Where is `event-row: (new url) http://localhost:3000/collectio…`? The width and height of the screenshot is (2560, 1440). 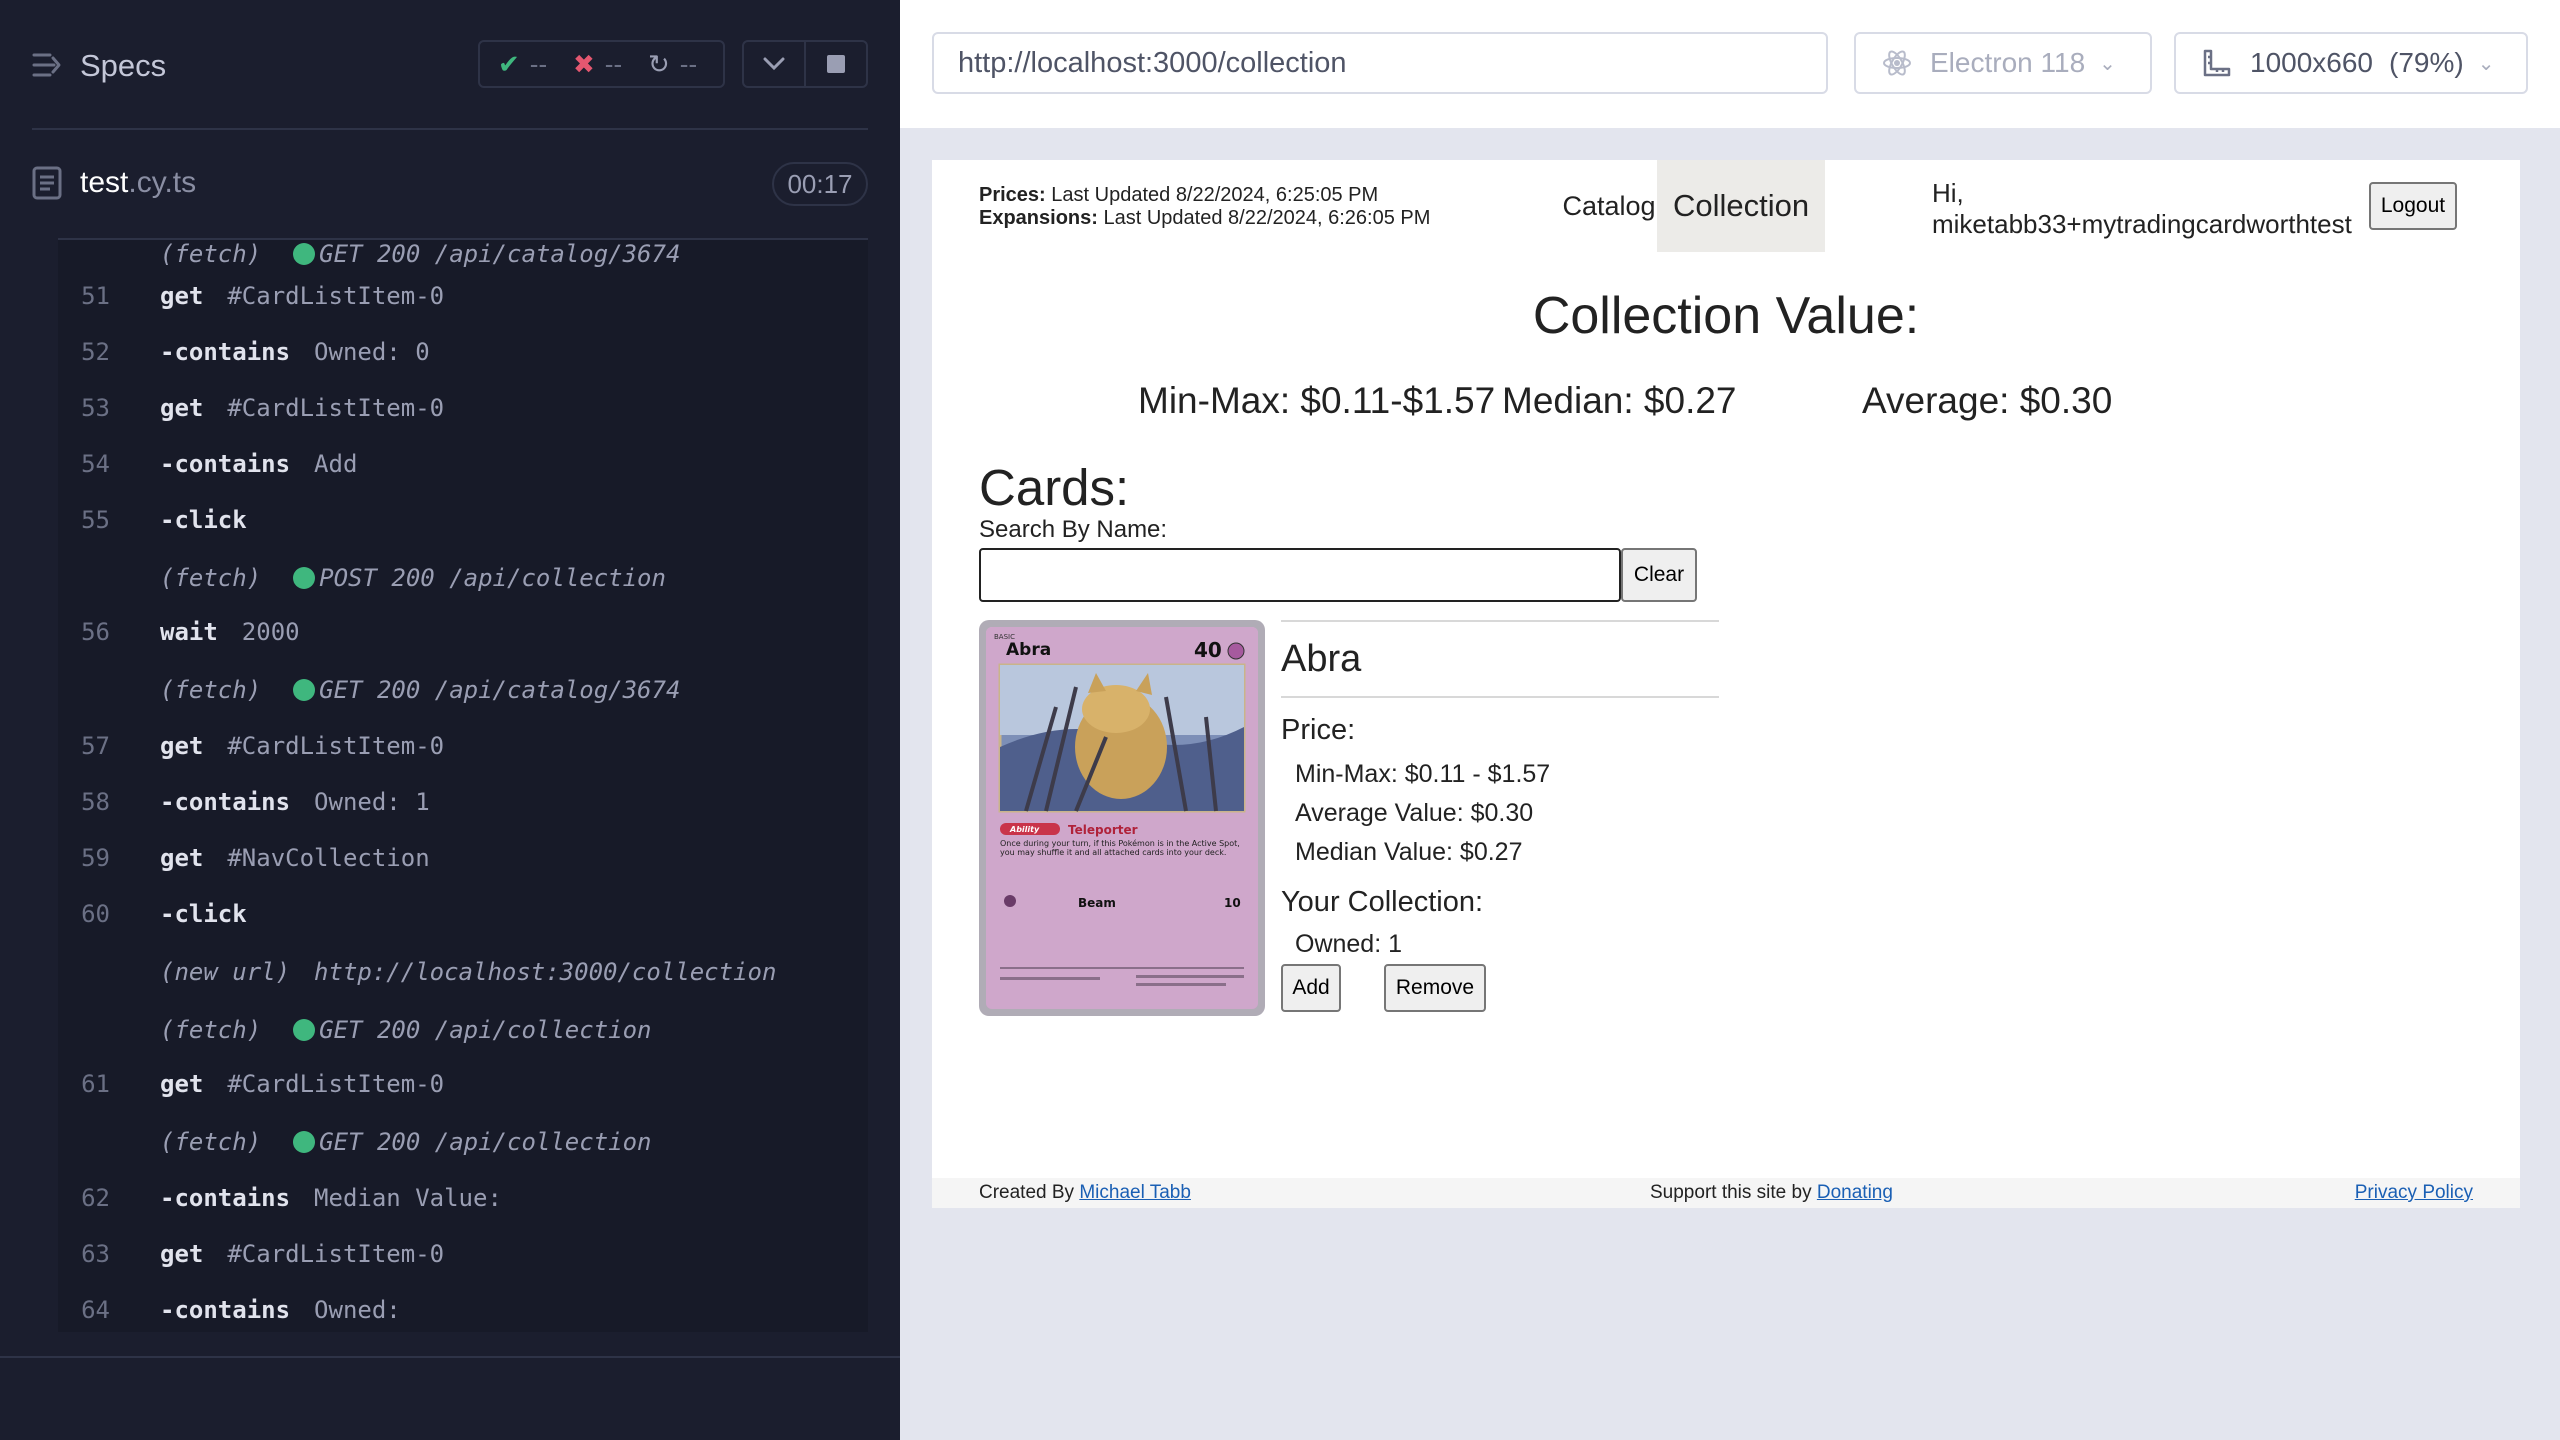 event-row: (new url) http://localhost:3000/collectio… is located at coordinates (463, 972).